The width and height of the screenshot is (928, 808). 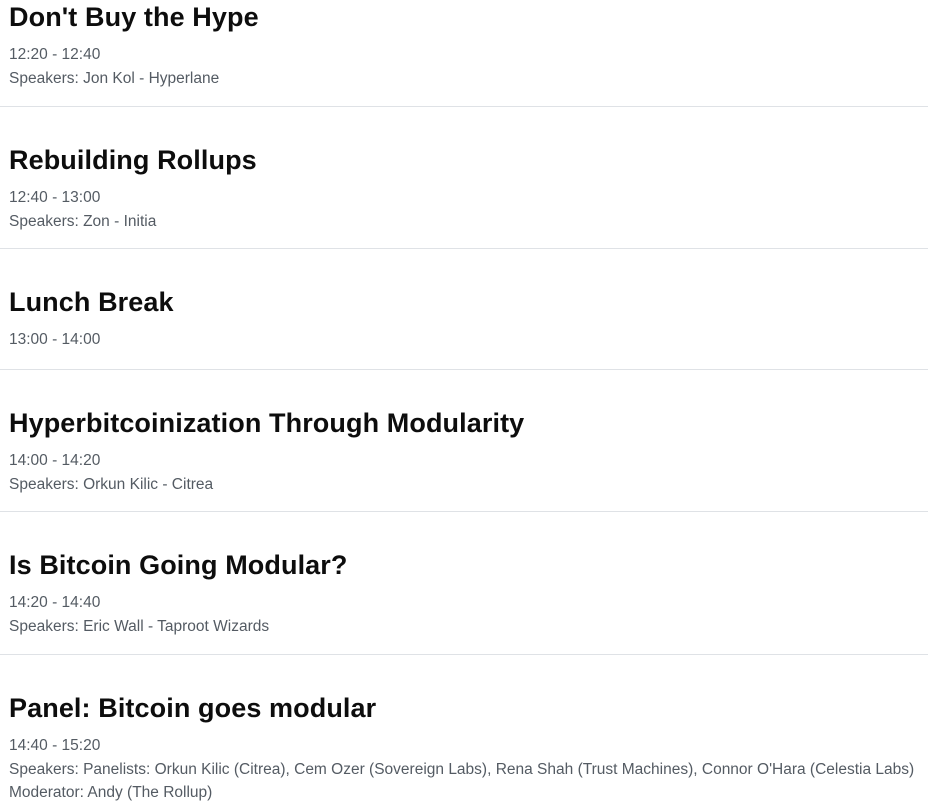 I want to click on session-title: Lunch Break, so click(x=91, y=302).